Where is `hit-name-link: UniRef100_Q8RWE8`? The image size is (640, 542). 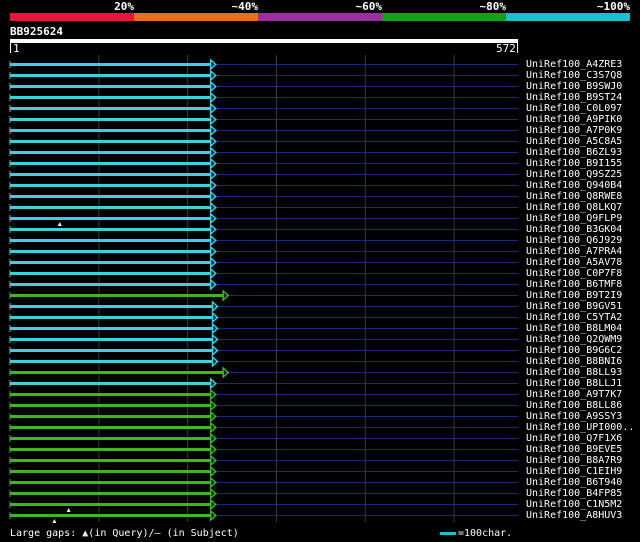 hit-name-link: UniRef100_Q8RWE8 is located at coordinates (574, 196).